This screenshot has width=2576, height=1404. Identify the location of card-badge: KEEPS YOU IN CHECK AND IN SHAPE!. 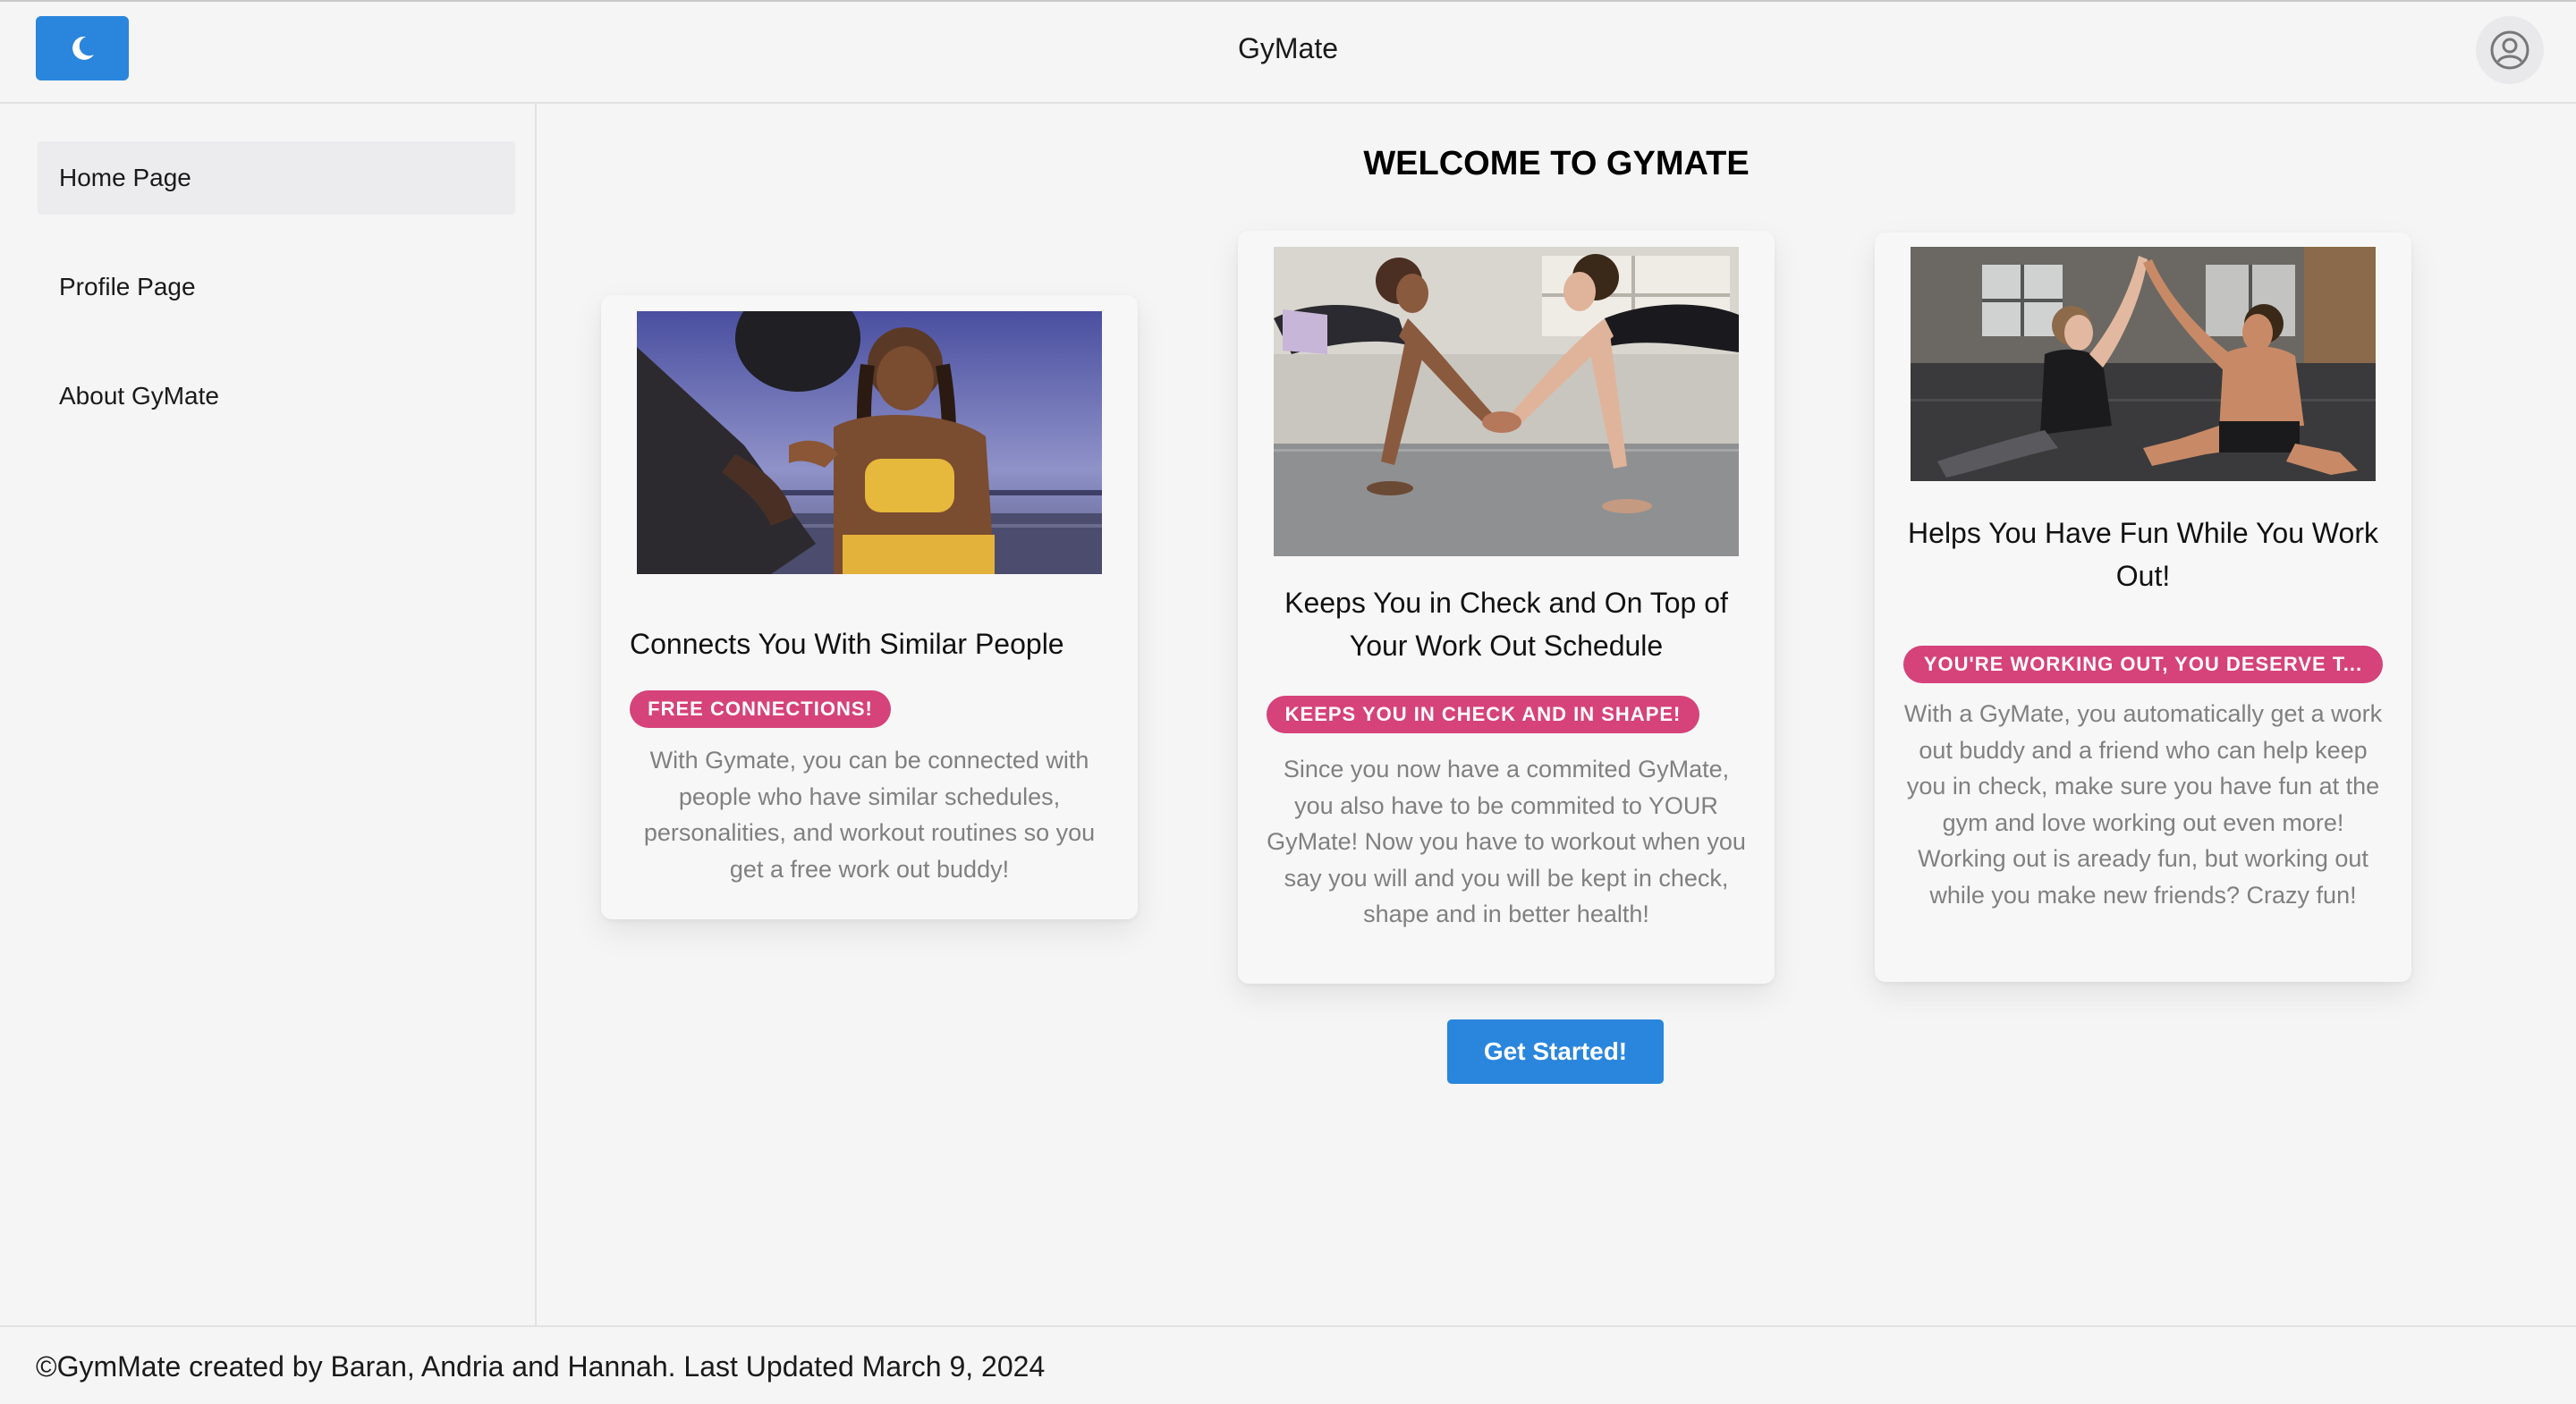
(1483, 715).